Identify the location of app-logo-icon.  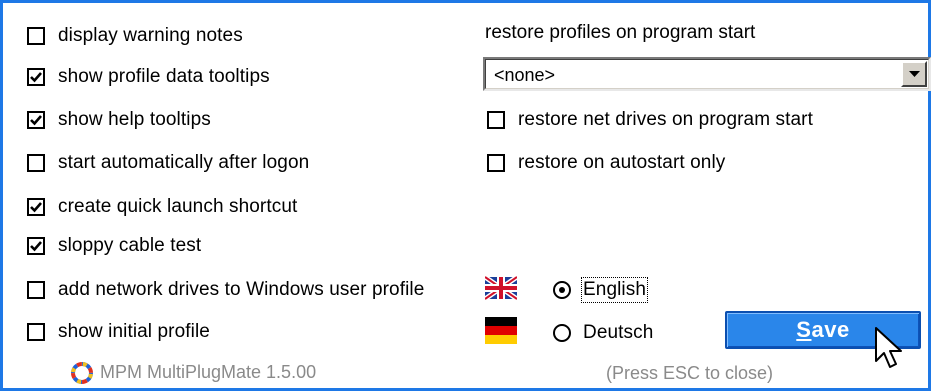
(82, 373).